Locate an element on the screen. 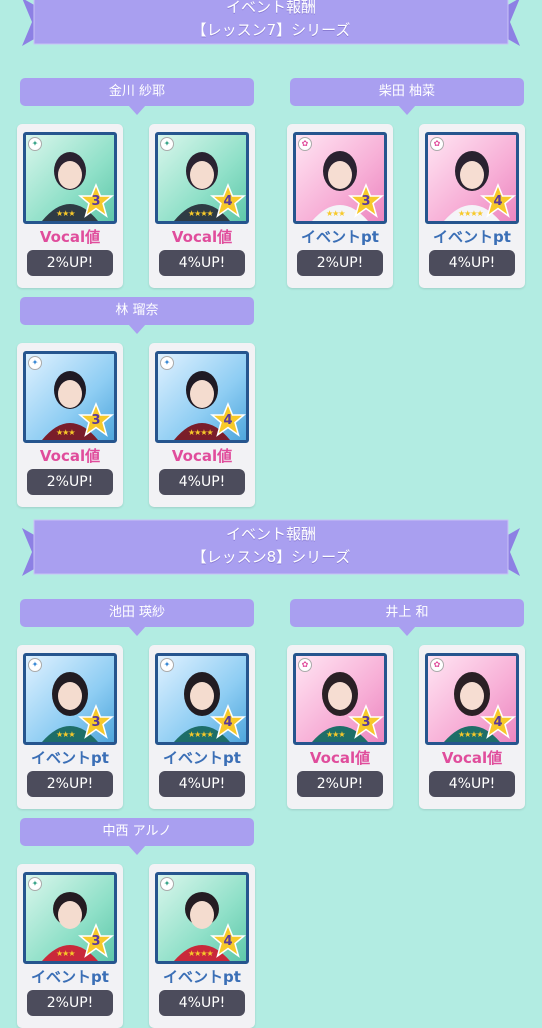 The image size is (542, 1028). banner-title-line2: 【レッスン8】シリーズ is located at coordinates (271, 557).